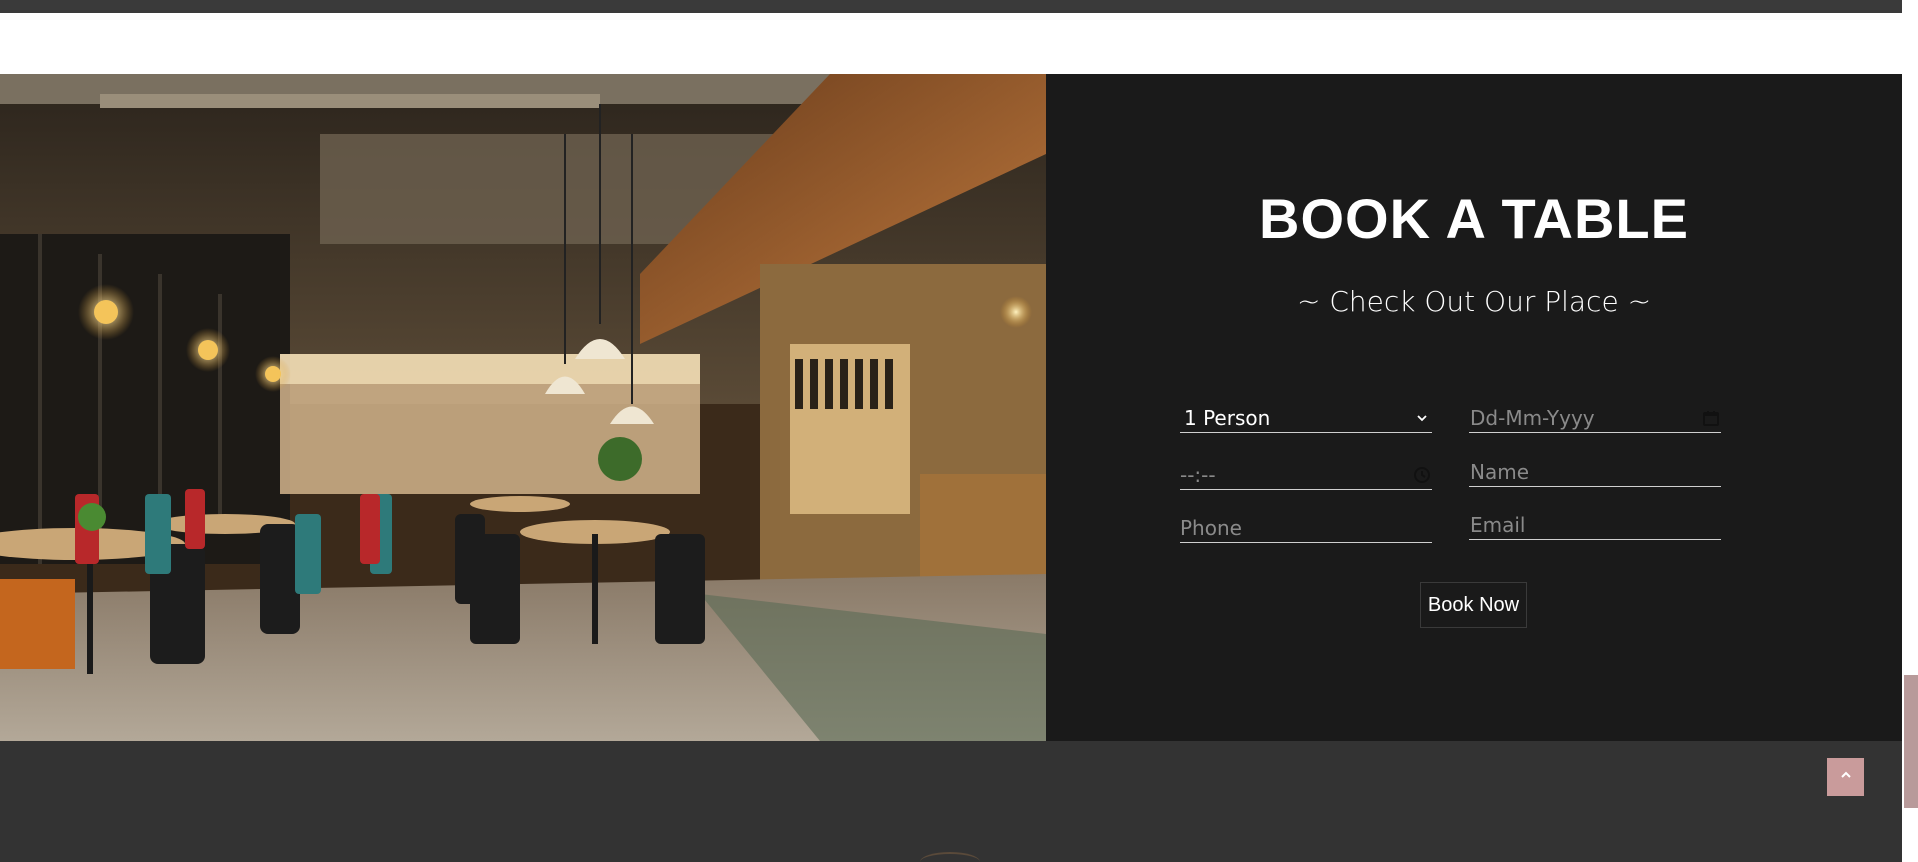 Image resolution: width=1918 pixels, height=862 pixels. Describe the element at coordinates (1498, 525) in the screenshot. I see `email-placeholder: Email` at that location.